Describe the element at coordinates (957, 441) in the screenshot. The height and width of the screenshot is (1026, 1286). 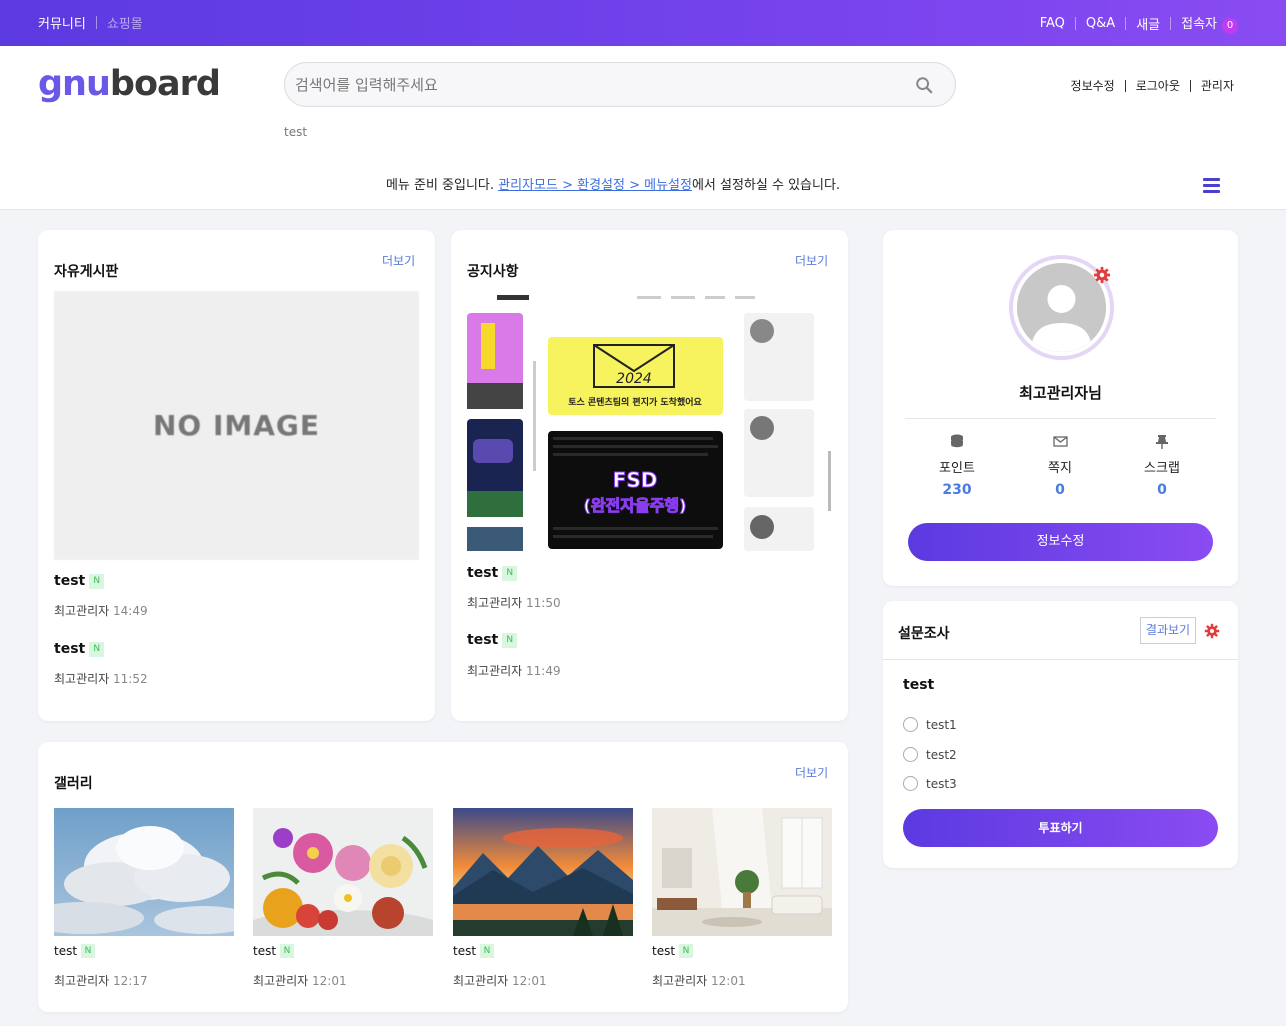
I see `coins-icon` at that location.